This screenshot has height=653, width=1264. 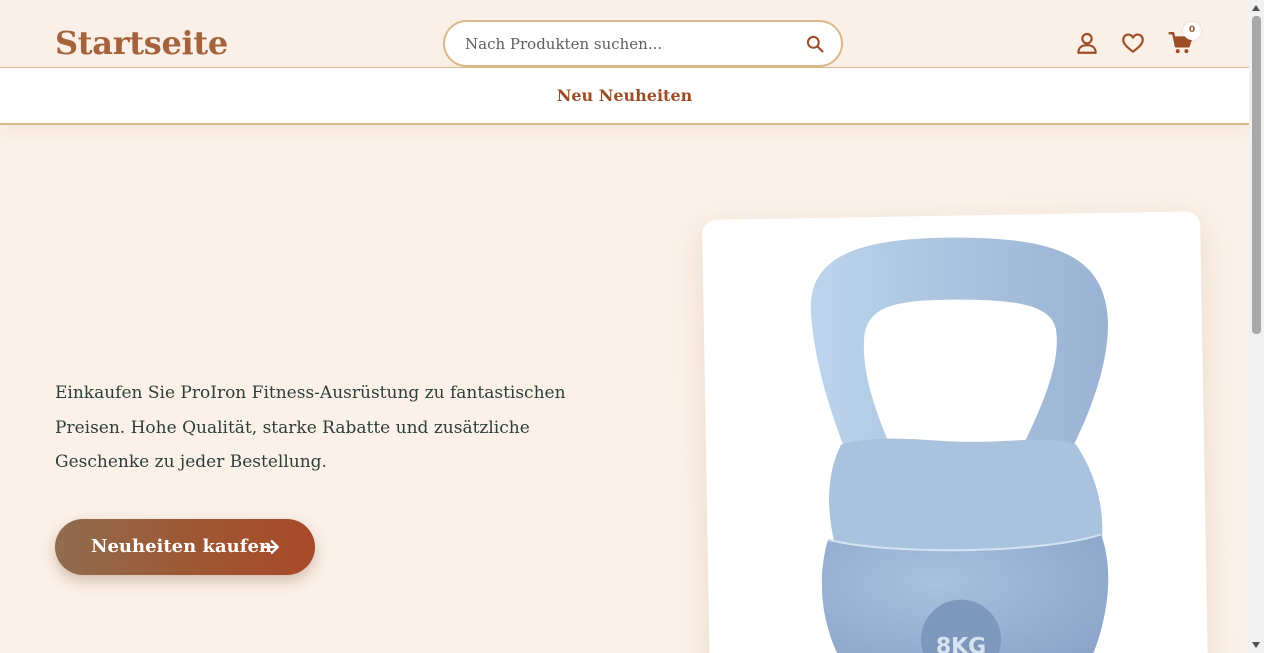 I want to click on weight-label: 8KG, so click(x=961, y=644).